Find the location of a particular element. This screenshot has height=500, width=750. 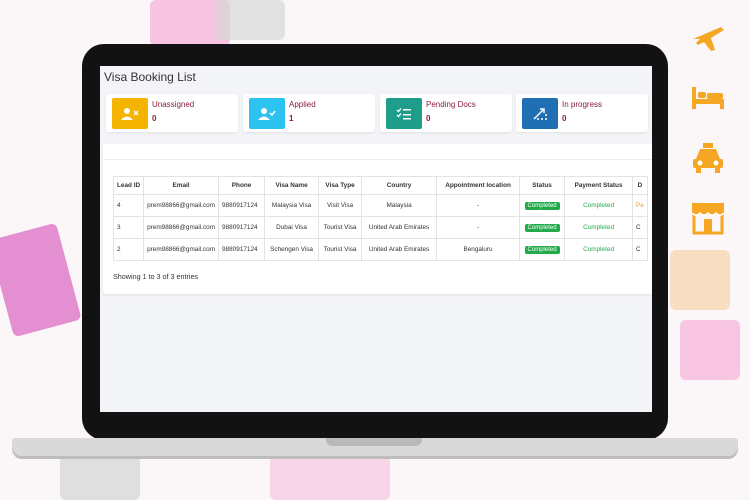

list-check-icon is located at coordinates (404, 113).